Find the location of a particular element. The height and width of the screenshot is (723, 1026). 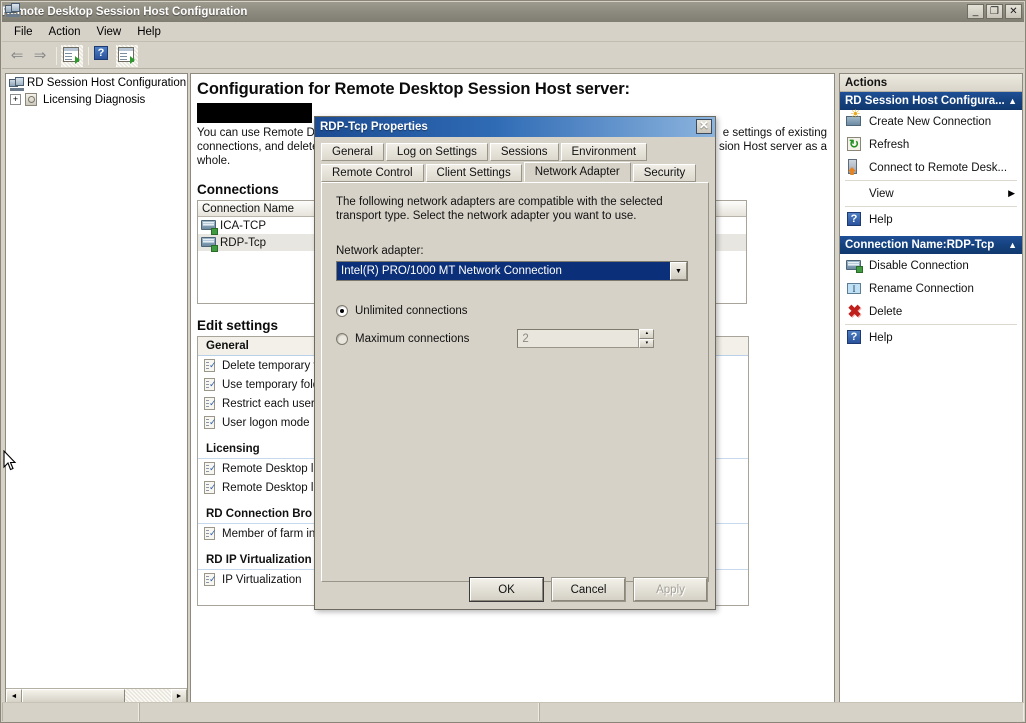

dialog-button-row: OK Cancel Apply is located at coordinates (588, 589).